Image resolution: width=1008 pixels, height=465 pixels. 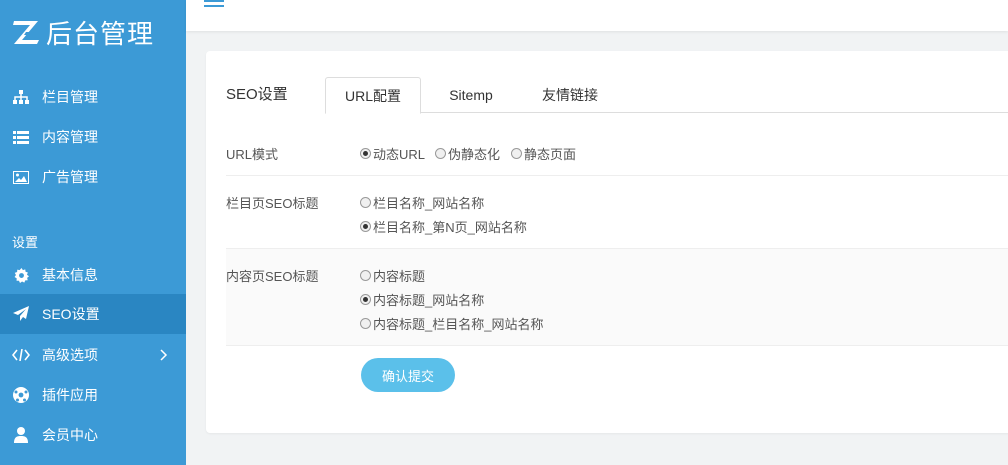 What do you see at coordinates (429, 203) in the screenshot?
I see `radio-label: 栏目名称_网站名称` at bounding box center [429, 203].